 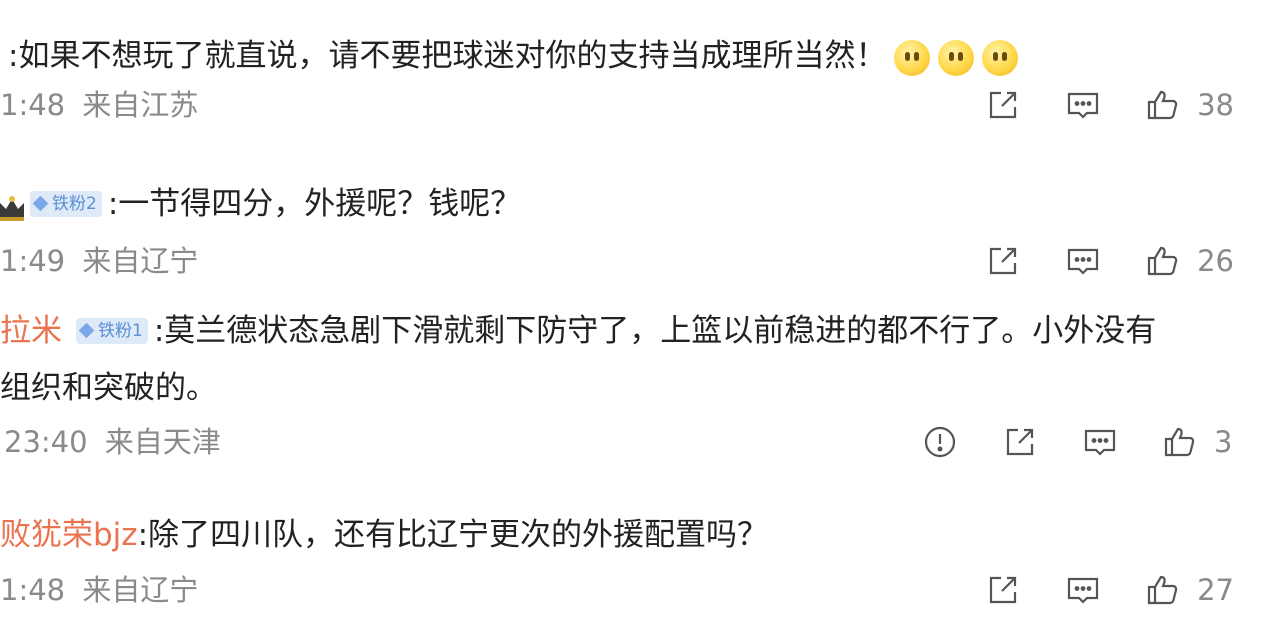 I want to click on comment-username-fragment, so click(x=4, y=46).